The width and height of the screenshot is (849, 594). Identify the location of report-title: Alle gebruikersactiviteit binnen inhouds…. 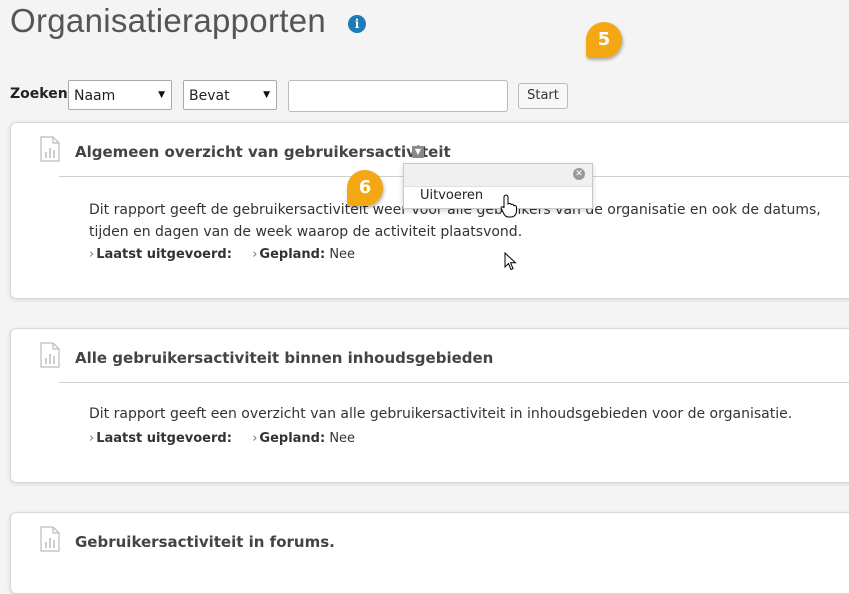
(284, 358).